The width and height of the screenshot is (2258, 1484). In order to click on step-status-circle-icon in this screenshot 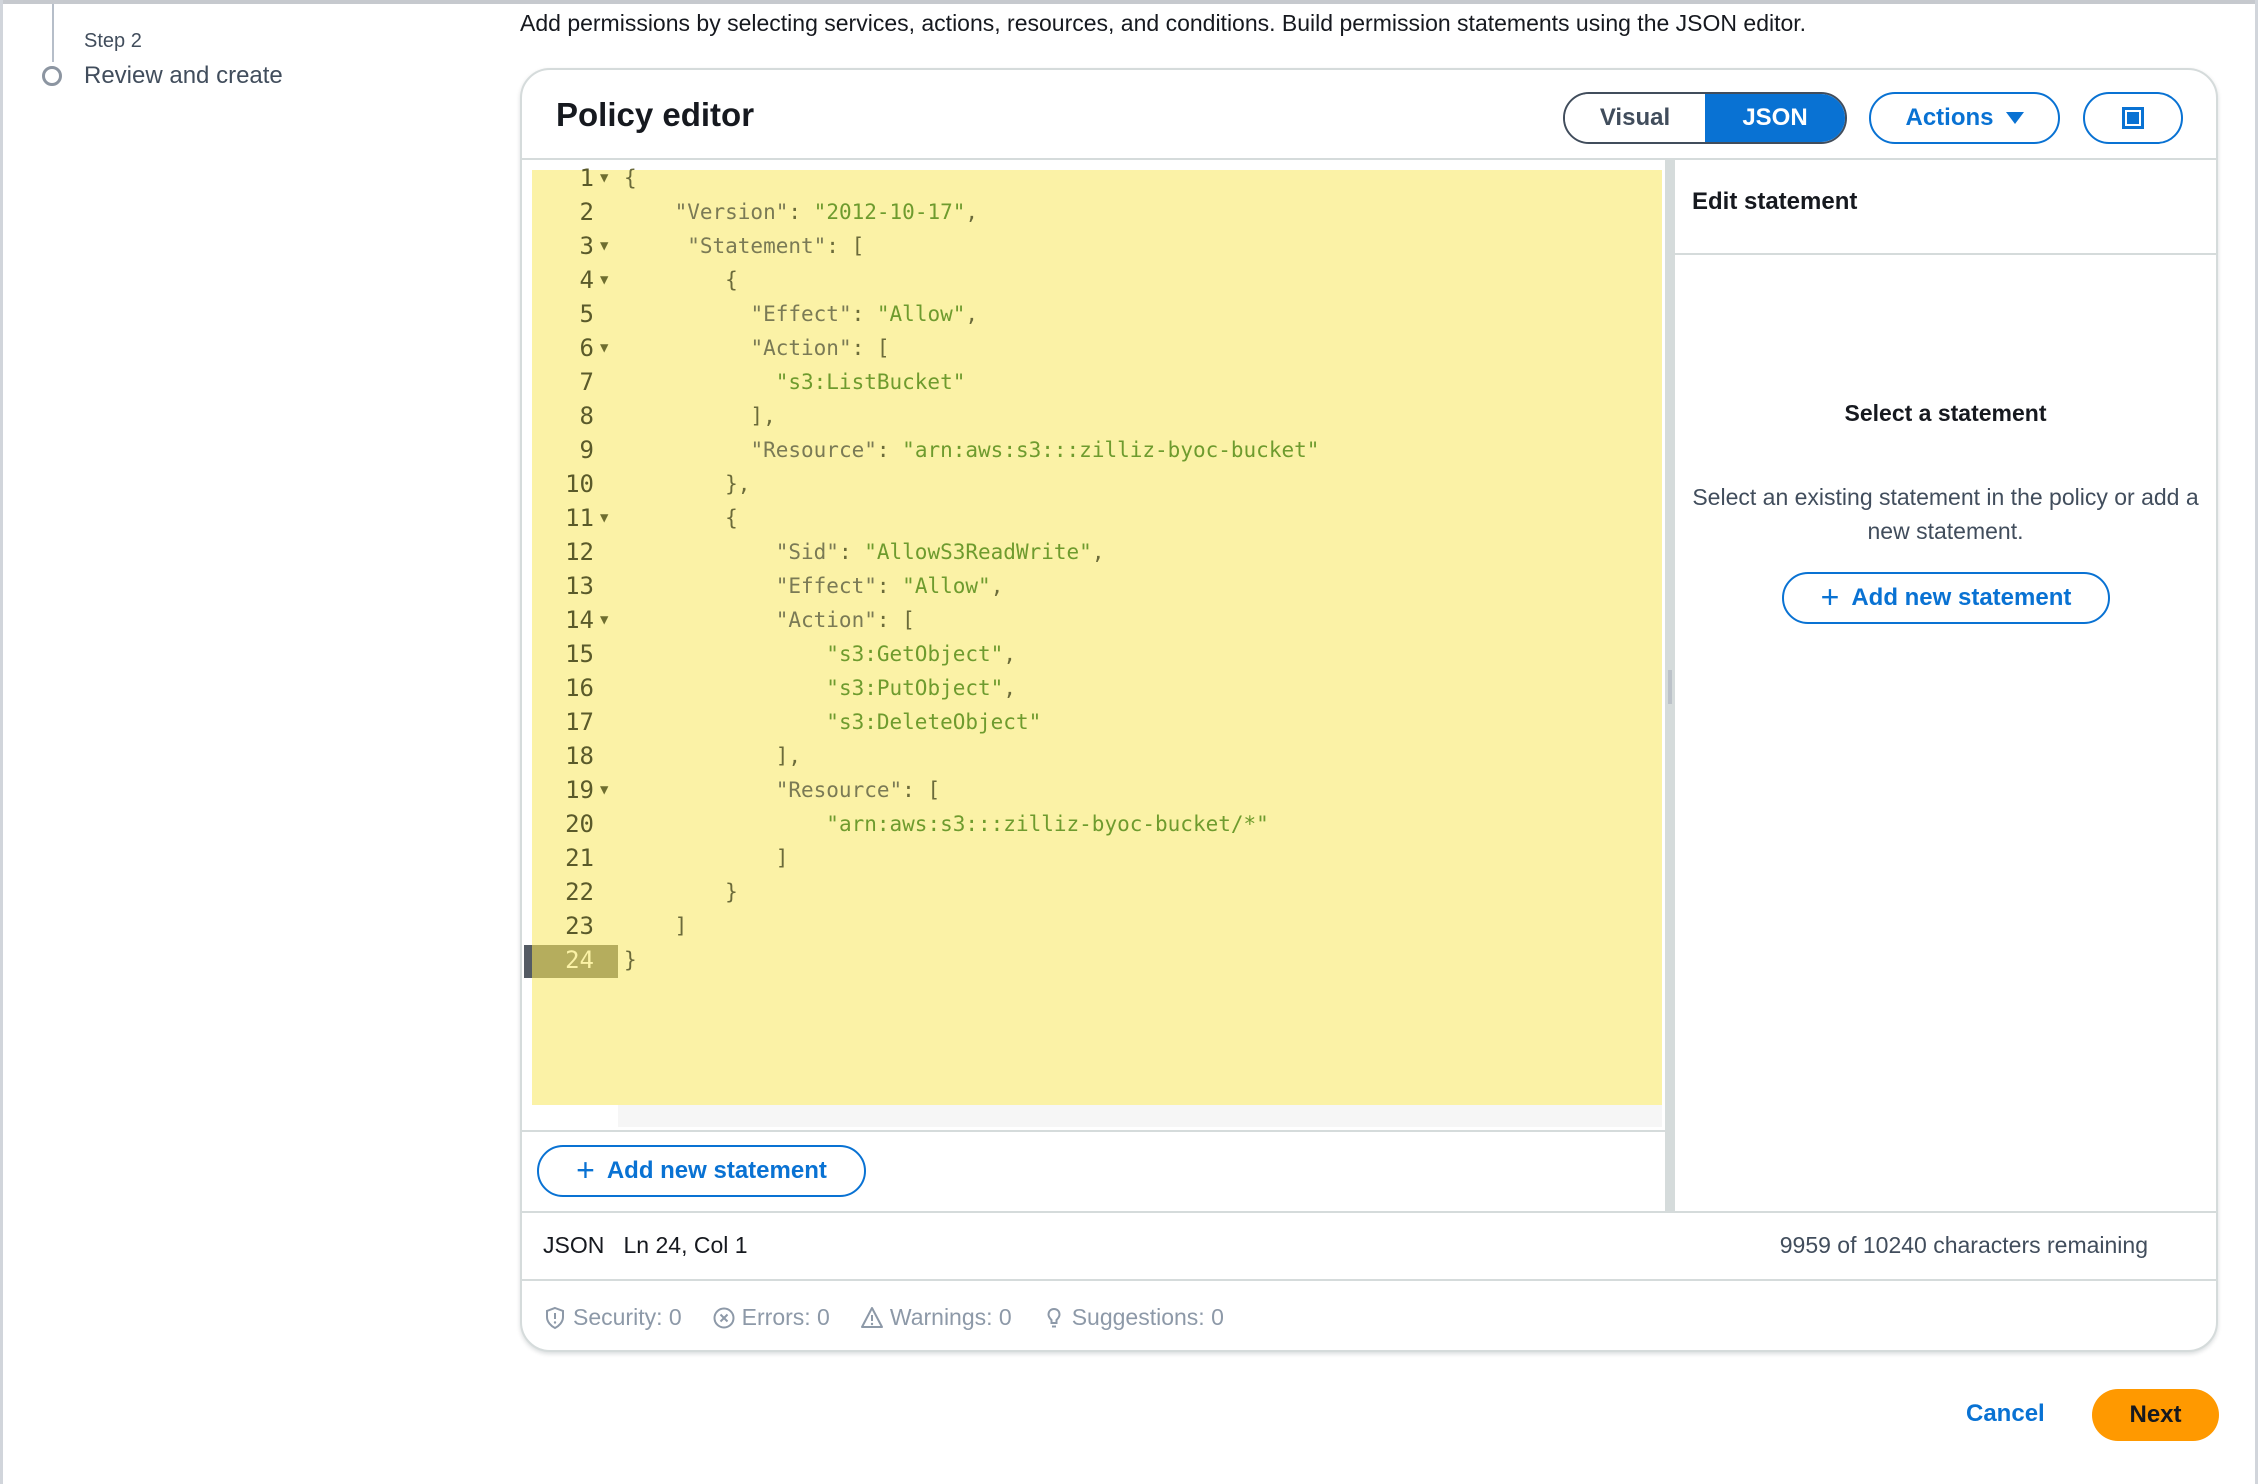, I will do `click(52, 76)`.